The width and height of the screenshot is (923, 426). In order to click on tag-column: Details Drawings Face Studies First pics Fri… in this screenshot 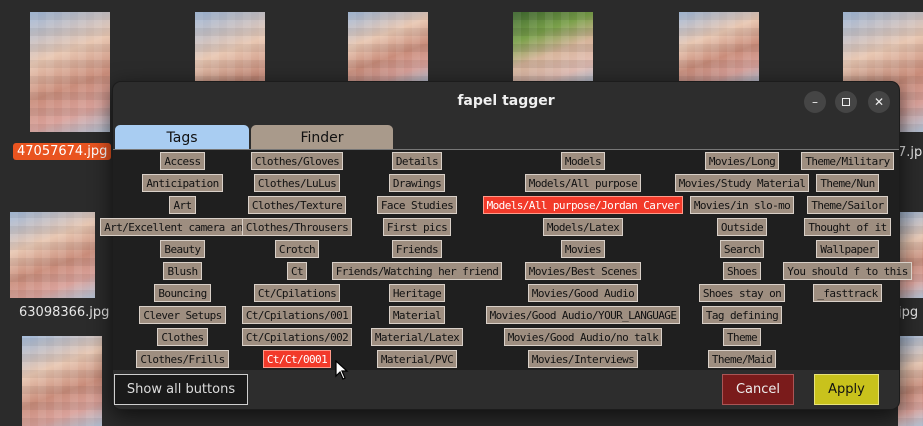, I will do `click(417, 262)`.